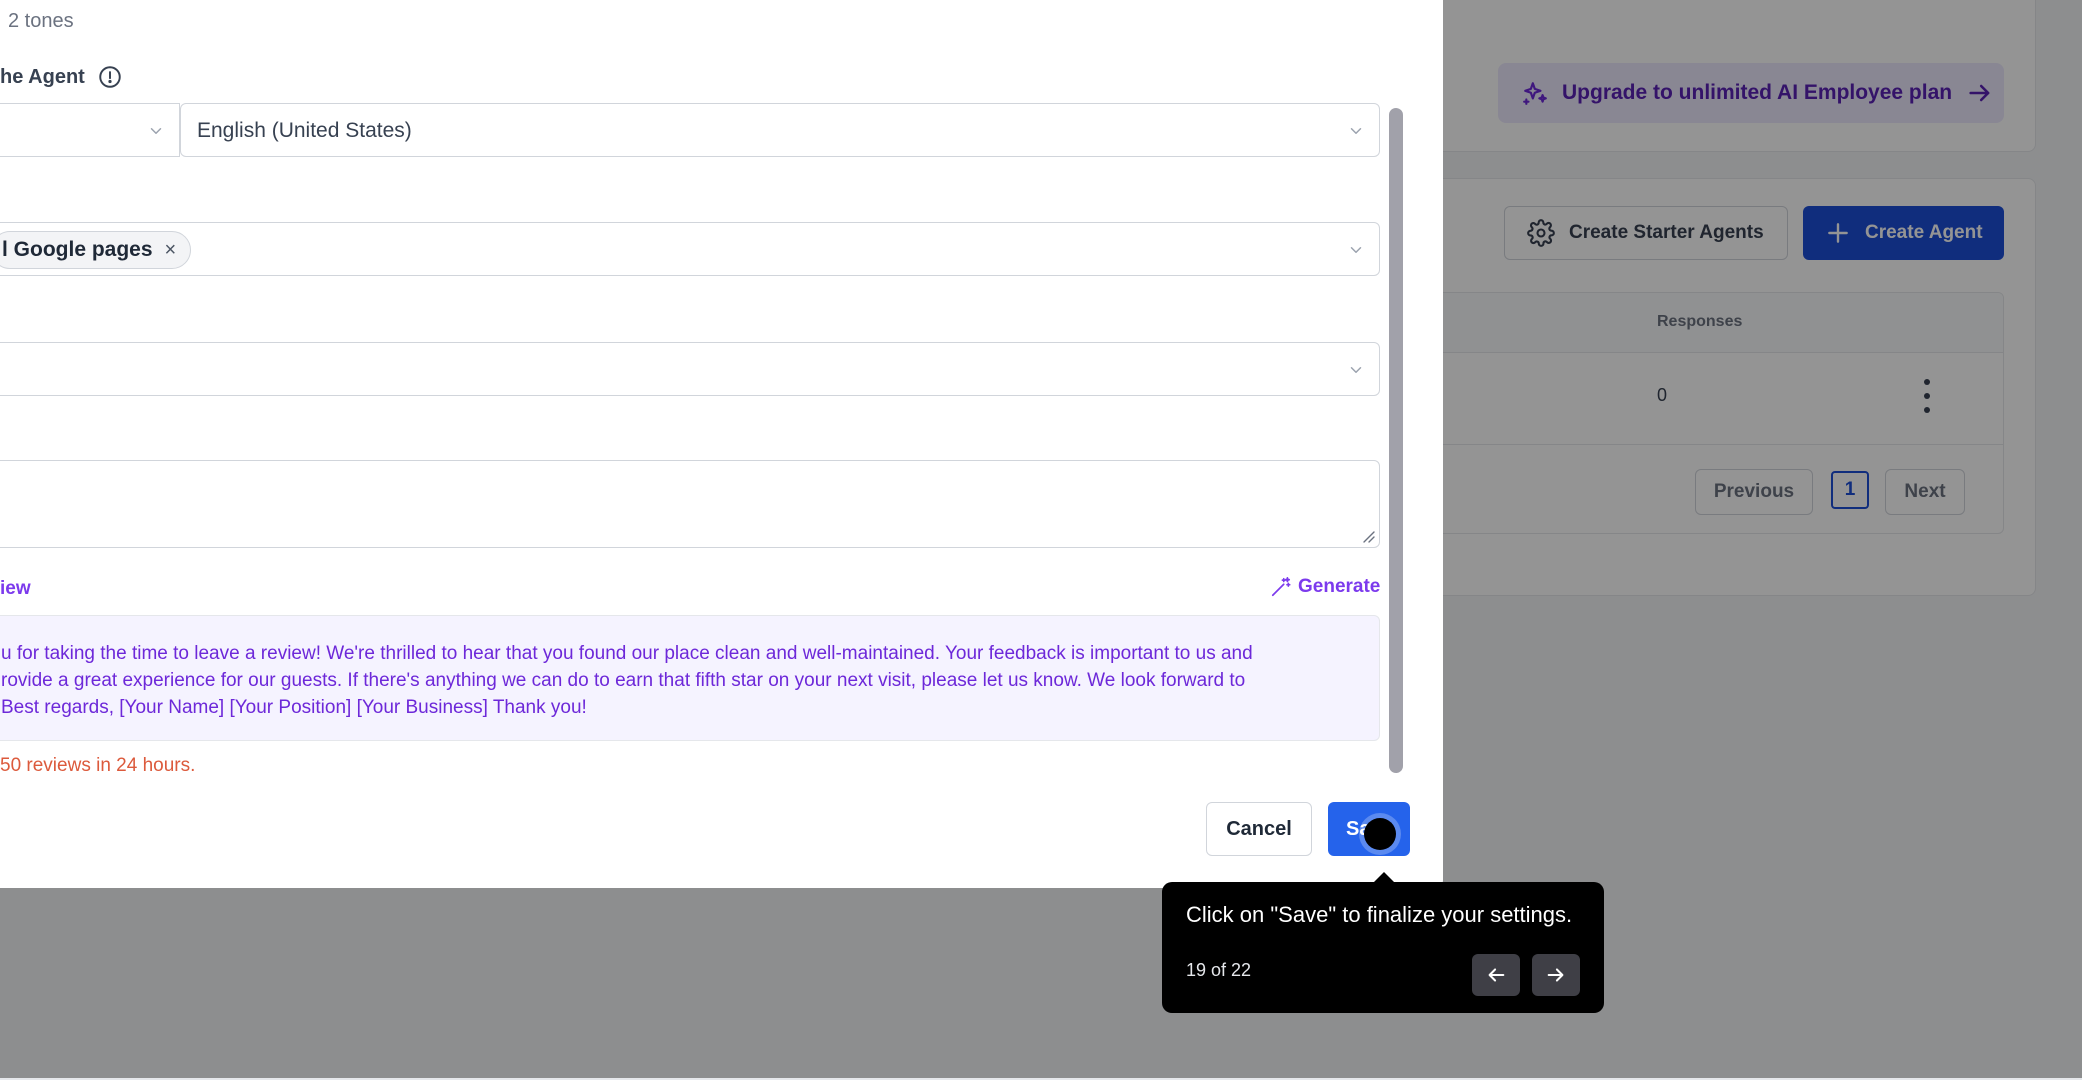  Describe the element at coordinates (1396, 440) in the screenshot. I see `modal-scrollbar-thumb` at that location.